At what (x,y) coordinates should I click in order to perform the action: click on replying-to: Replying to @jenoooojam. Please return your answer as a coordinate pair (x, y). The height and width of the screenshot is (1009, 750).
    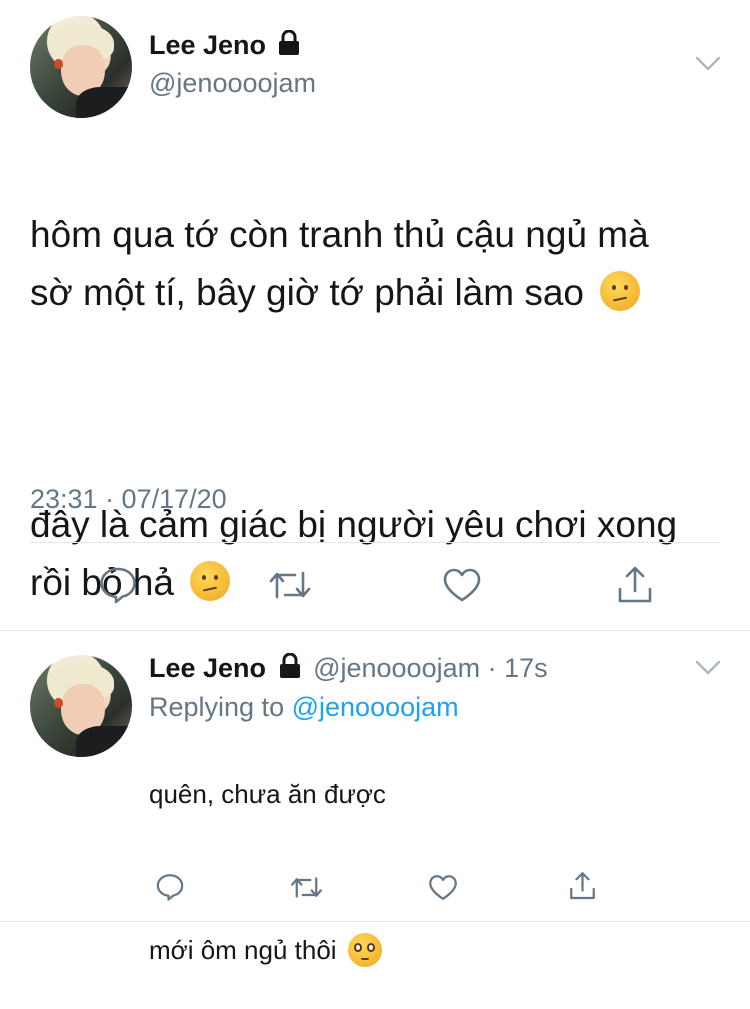
    Looking at the image, I should click on (304, 707).